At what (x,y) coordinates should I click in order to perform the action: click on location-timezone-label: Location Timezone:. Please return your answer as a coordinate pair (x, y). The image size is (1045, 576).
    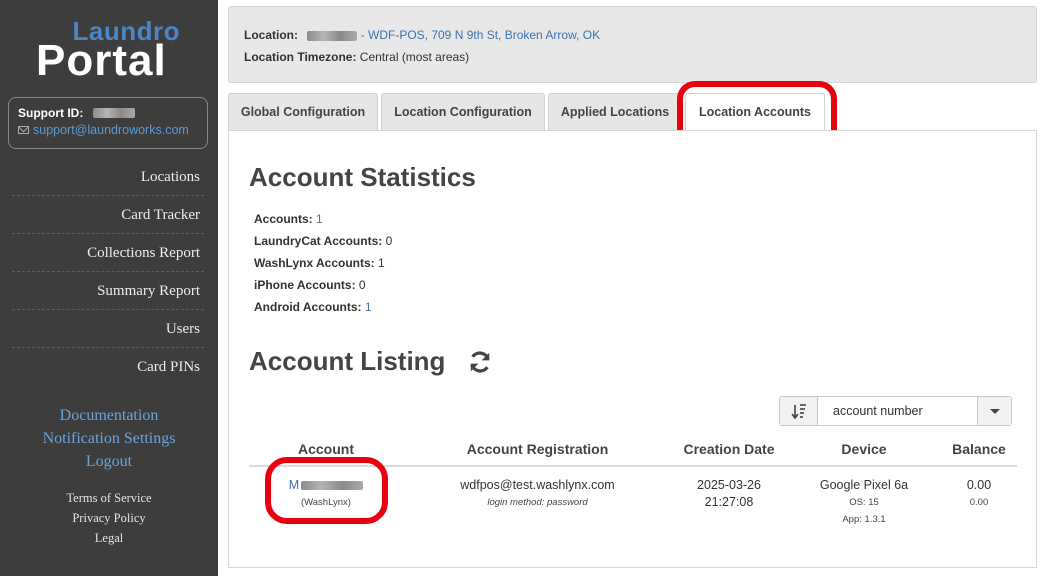
    Looking at the image, I should click on (300, 57).